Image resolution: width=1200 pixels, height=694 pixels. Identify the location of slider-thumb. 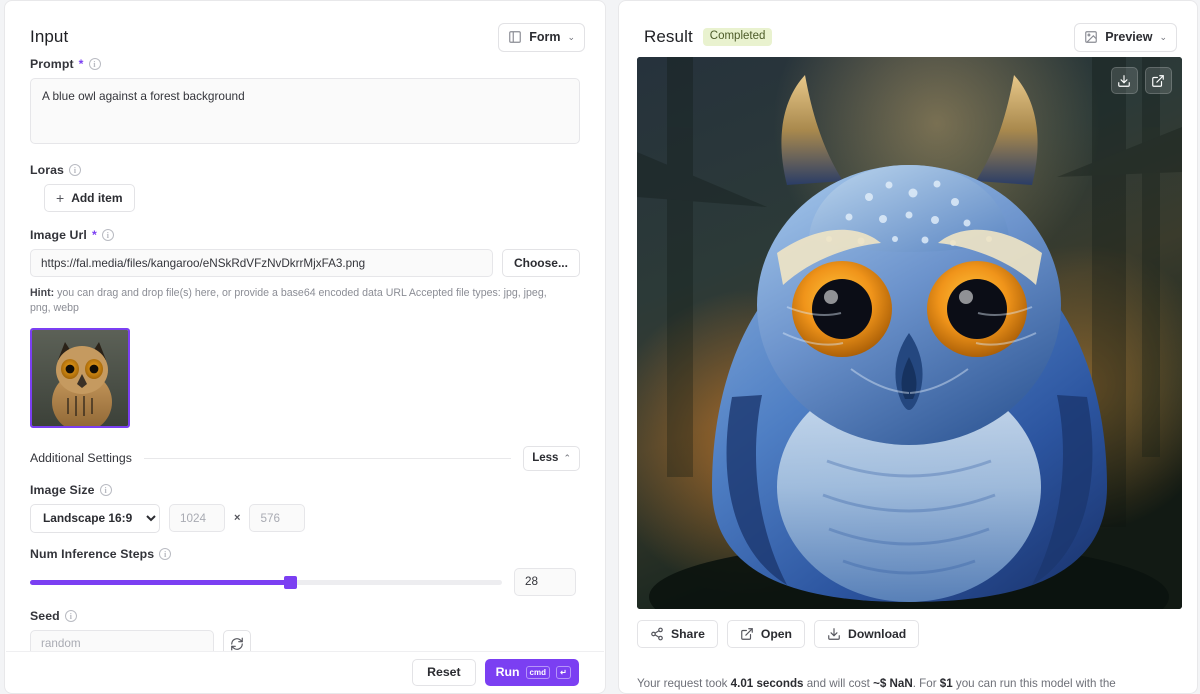
(290, 582).